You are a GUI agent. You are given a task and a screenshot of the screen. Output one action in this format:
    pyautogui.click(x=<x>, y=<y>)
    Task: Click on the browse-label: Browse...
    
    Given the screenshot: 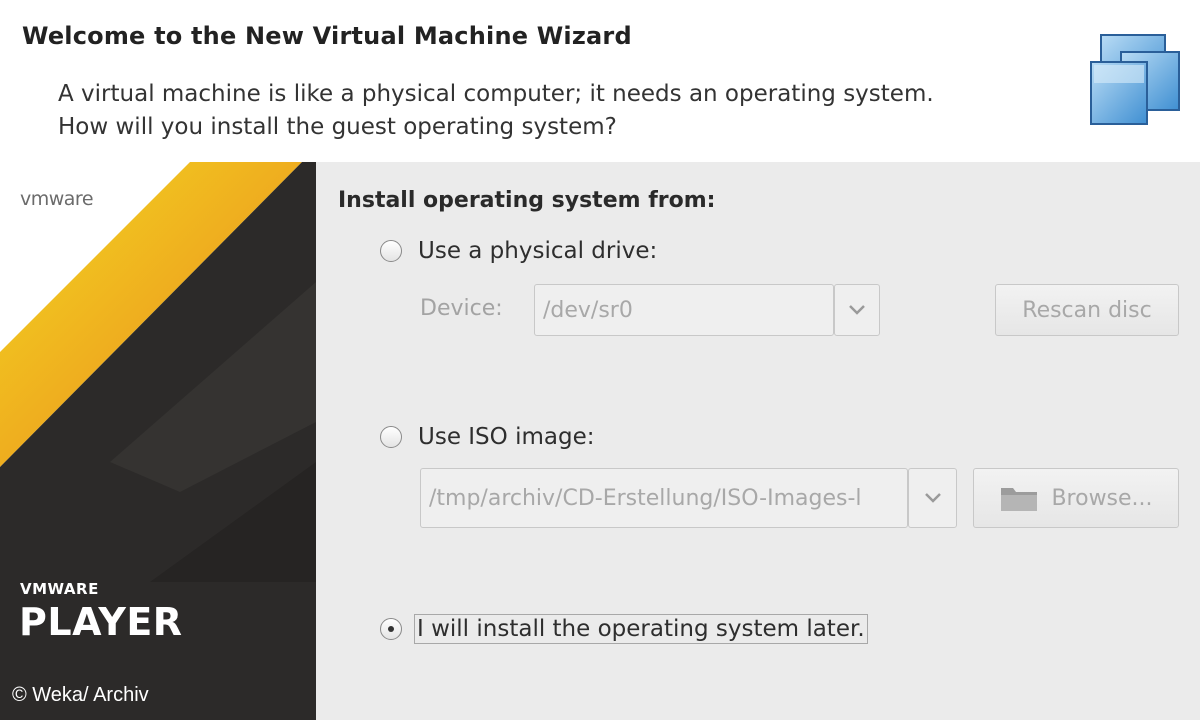 What is the action you would take?
    pyautogui.click(x=1102, y=498)
    